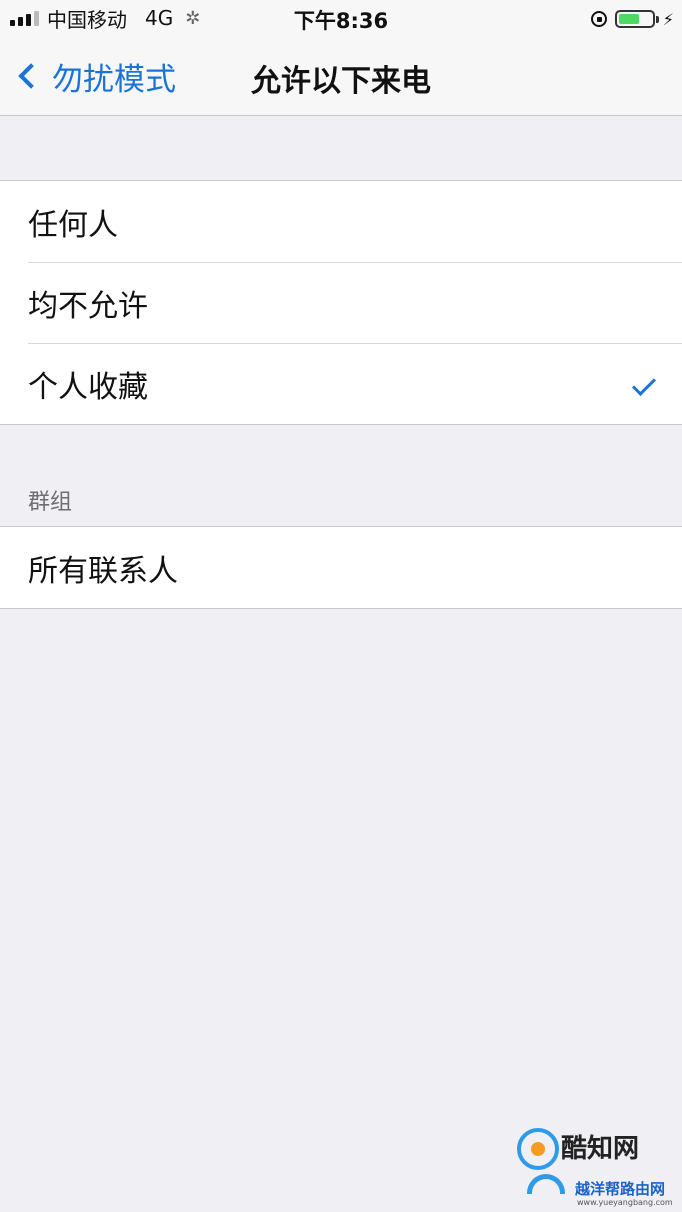 Image resolution: width=682 pixels, height=1212 pixels. I want to click on navigation-bar: 勿扰模式 允许以下来电, so click(341, 77).